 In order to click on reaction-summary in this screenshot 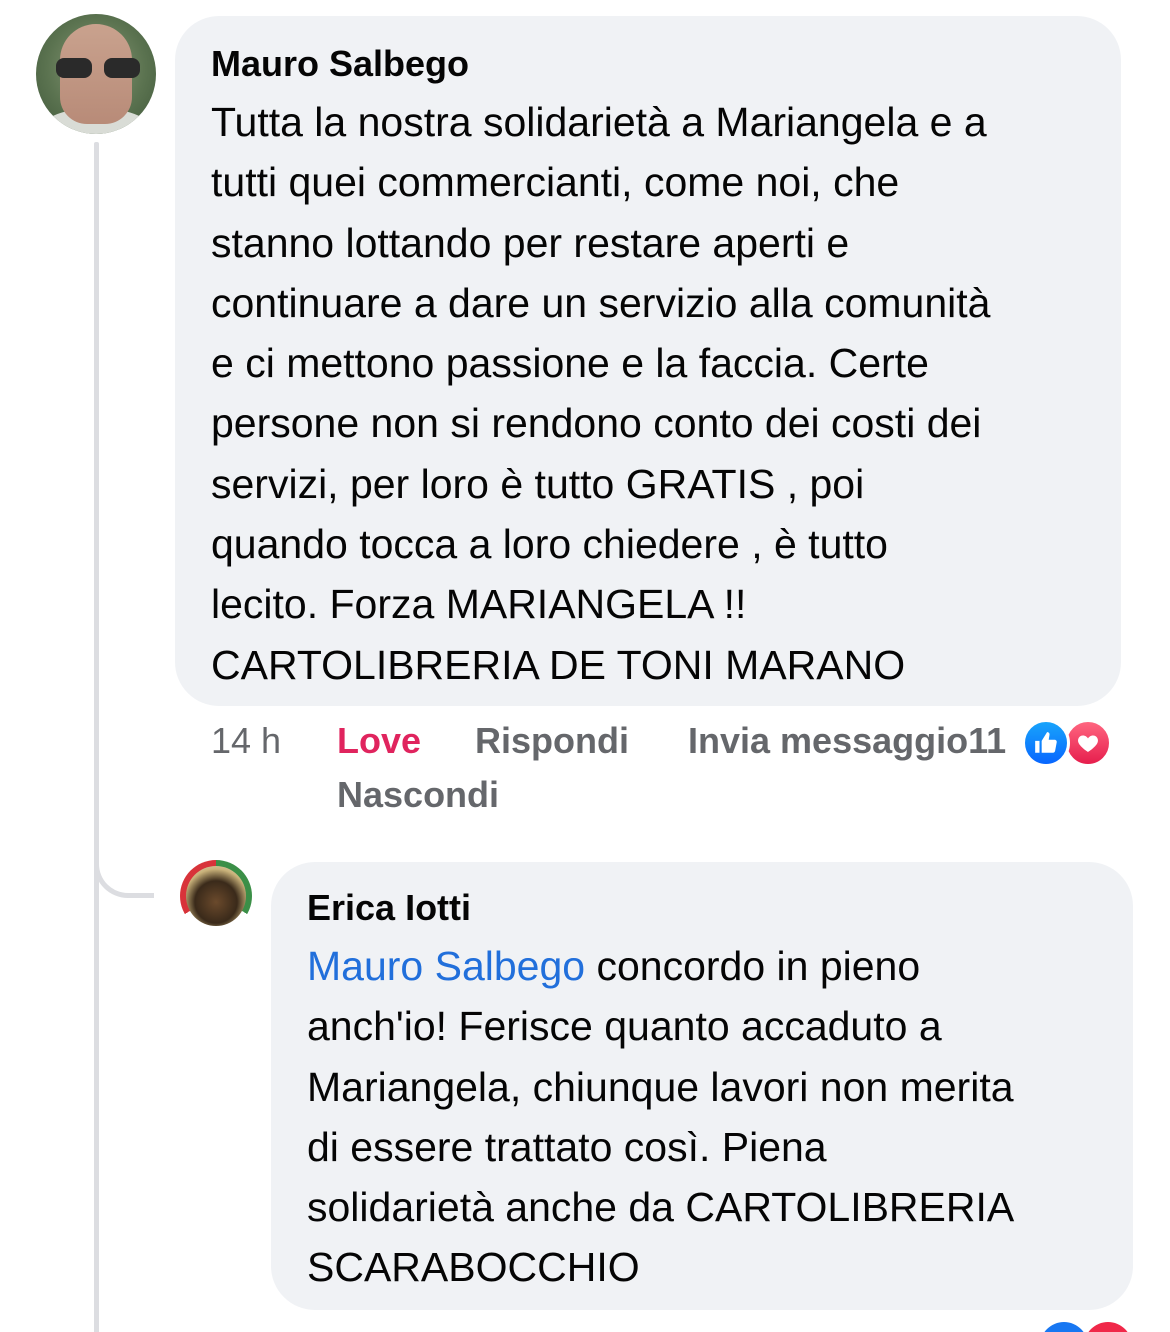, I will do `click(1072, 744)`.